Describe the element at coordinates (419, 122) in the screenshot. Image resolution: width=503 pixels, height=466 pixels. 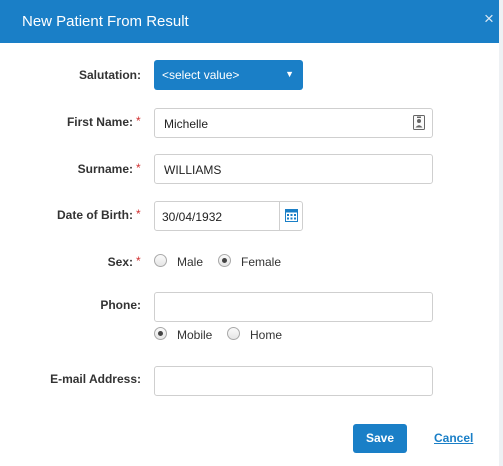
I see `contact-card-icon` at that location.